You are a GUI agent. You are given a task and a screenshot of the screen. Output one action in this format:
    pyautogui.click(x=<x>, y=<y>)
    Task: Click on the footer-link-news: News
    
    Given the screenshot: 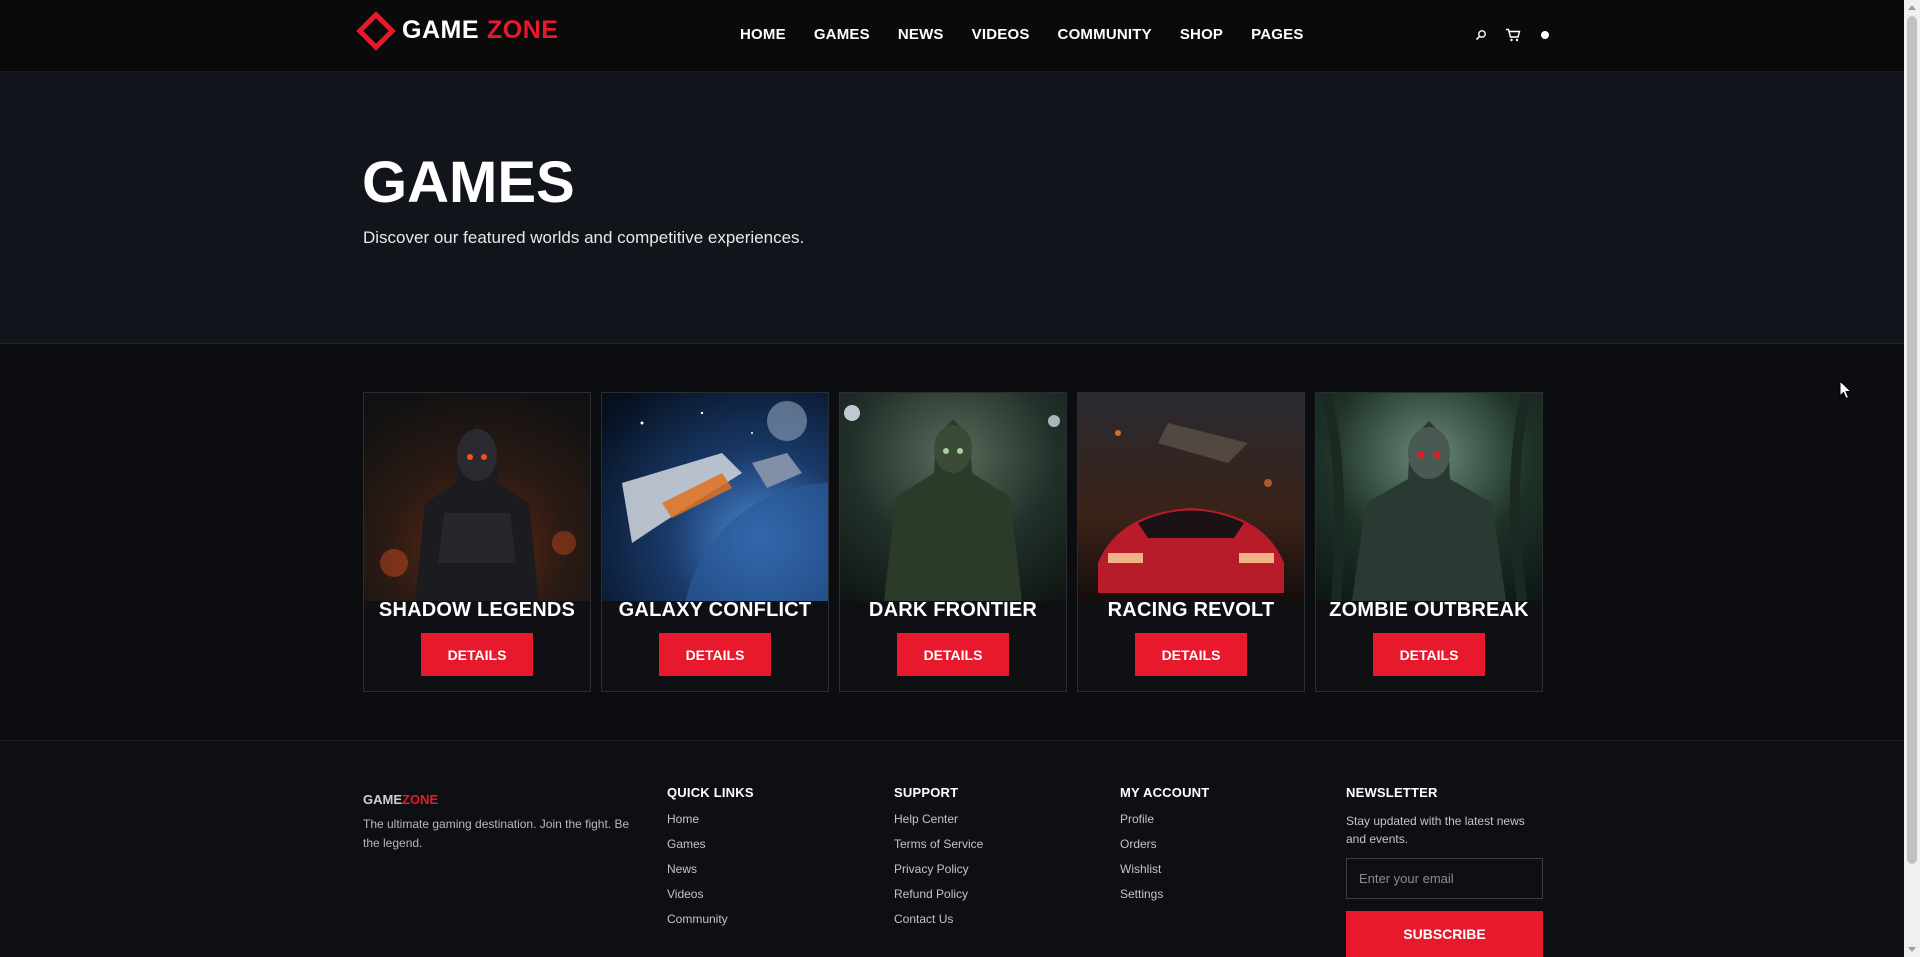 What is the action you would take?
    pyautogui.click(x=710, y=869)
    